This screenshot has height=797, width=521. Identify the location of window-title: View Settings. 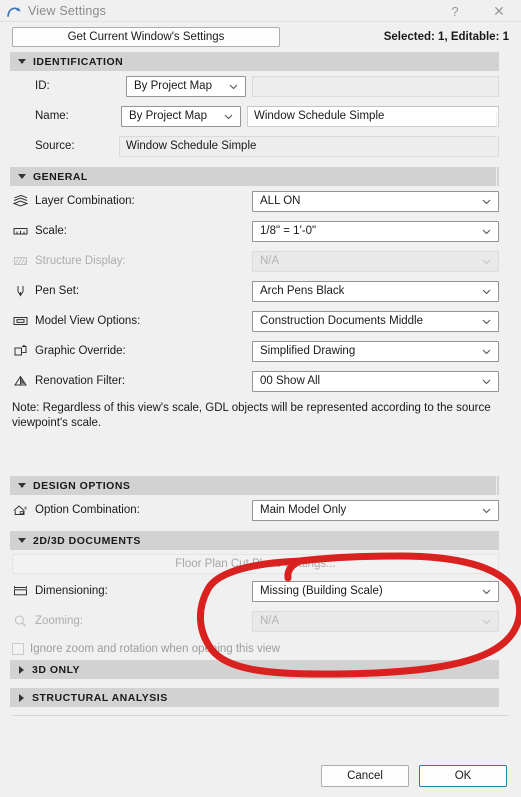
(67, 10).